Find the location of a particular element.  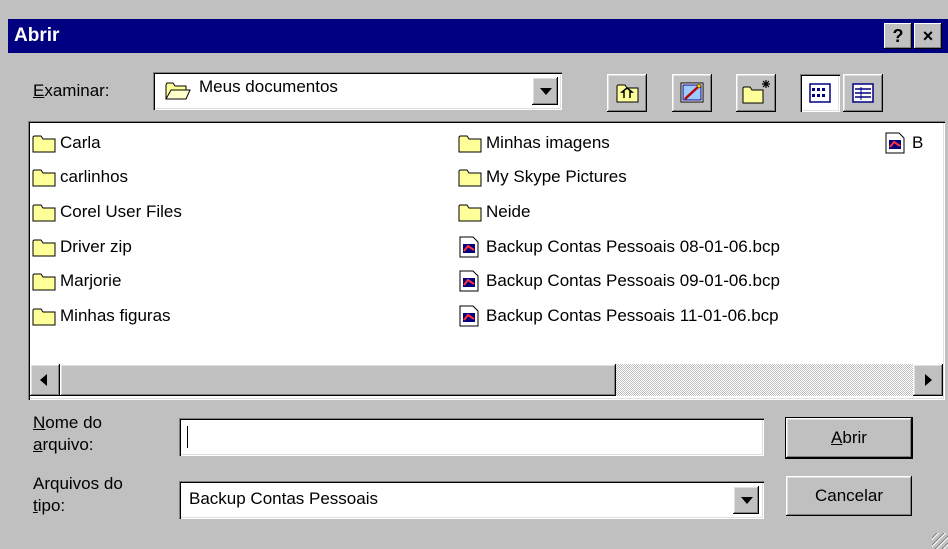

arrow-right-icon is located at coordinates (928, 380).